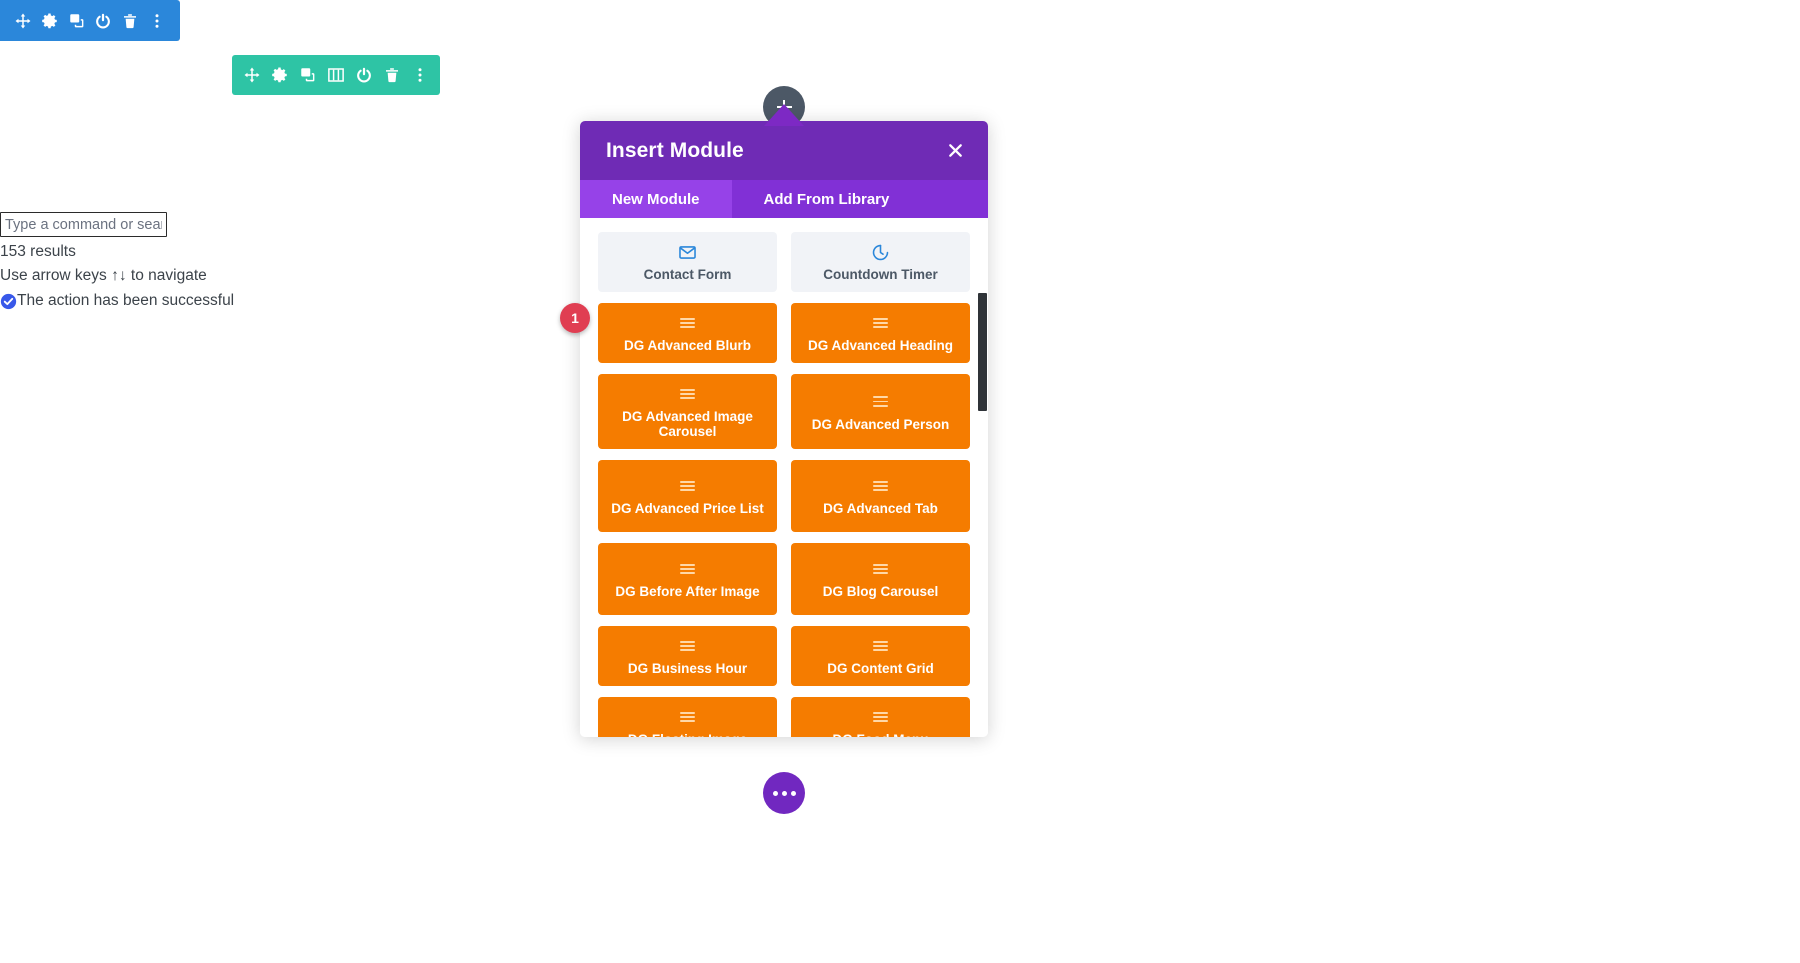 This screenshot has height=963, width=1800. I want to click on module-card-dg-before-after-image: DG Before After Image, so click(687, 579).